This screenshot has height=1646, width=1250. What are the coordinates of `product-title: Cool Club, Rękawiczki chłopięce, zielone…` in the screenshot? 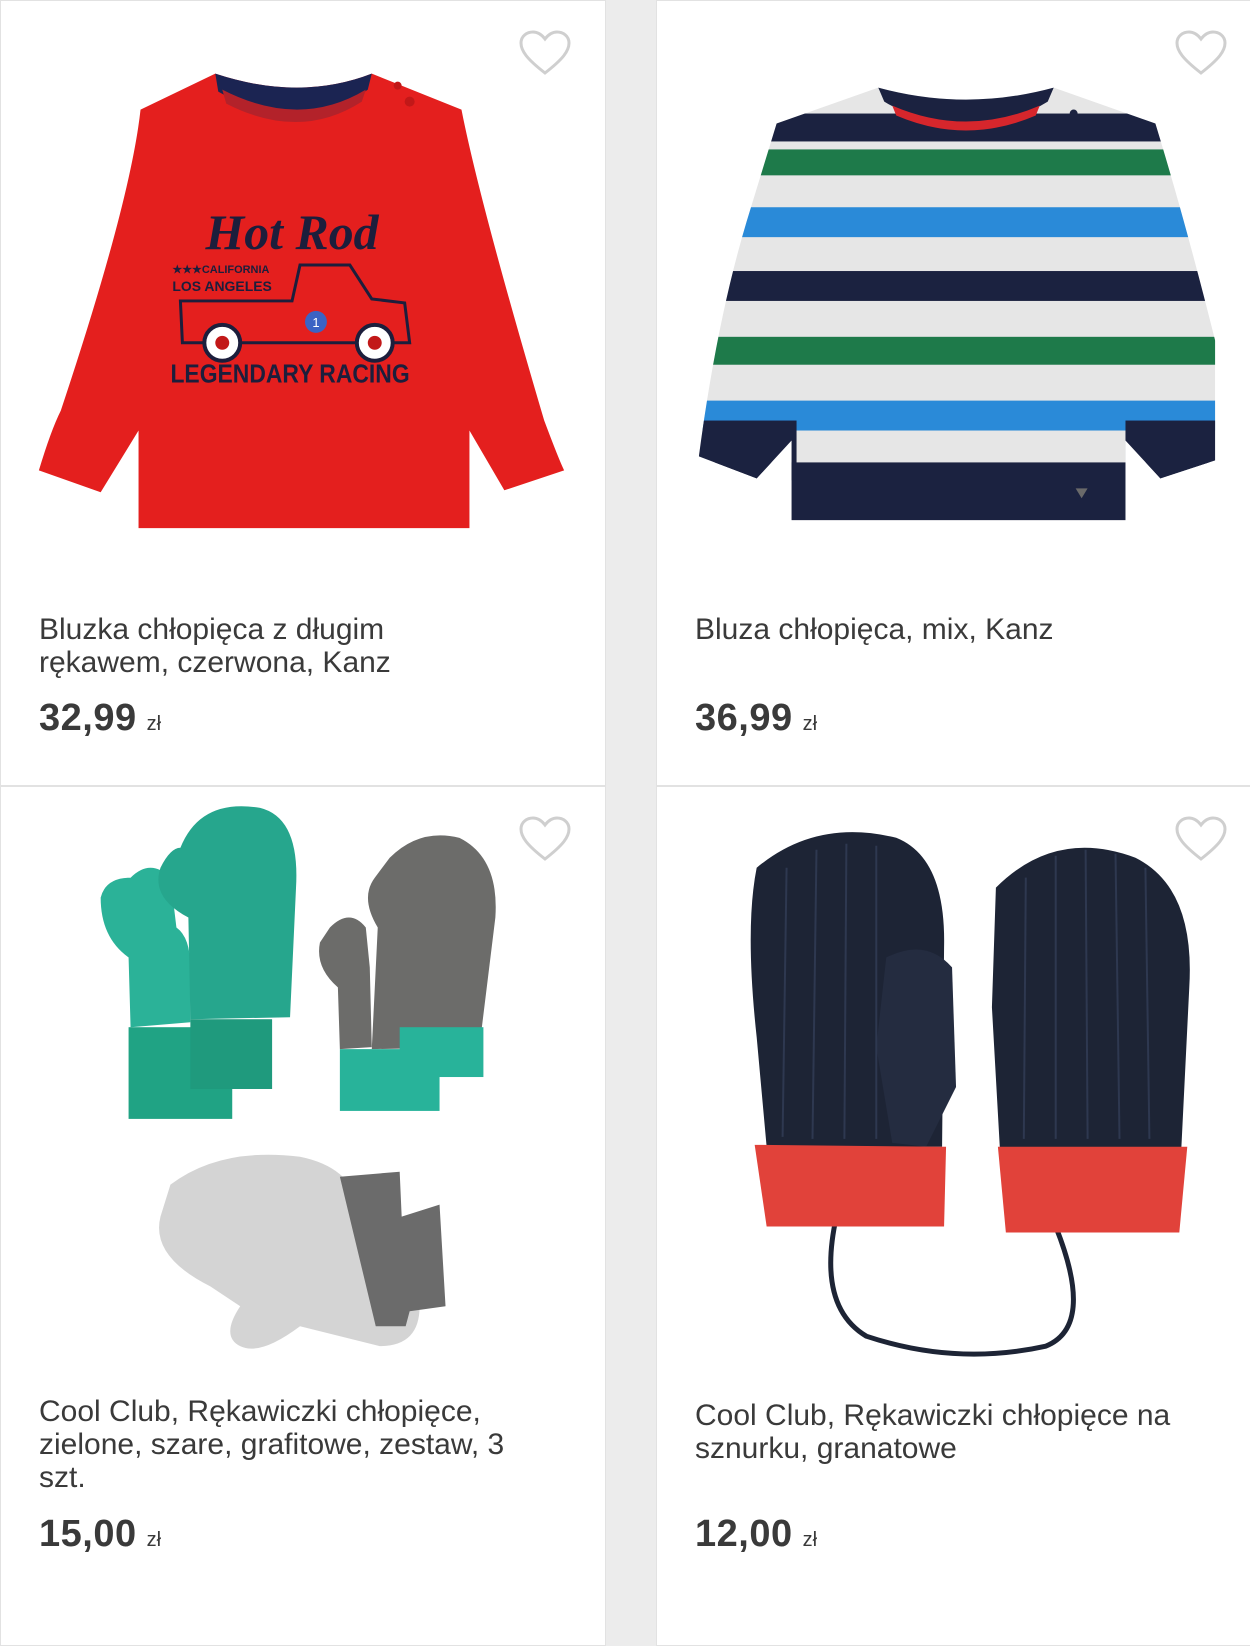 It's located at (312, 1444).